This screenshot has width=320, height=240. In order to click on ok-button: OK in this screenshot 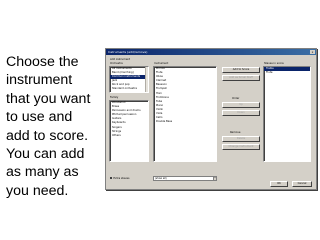, I will do `click(279, 184)`.